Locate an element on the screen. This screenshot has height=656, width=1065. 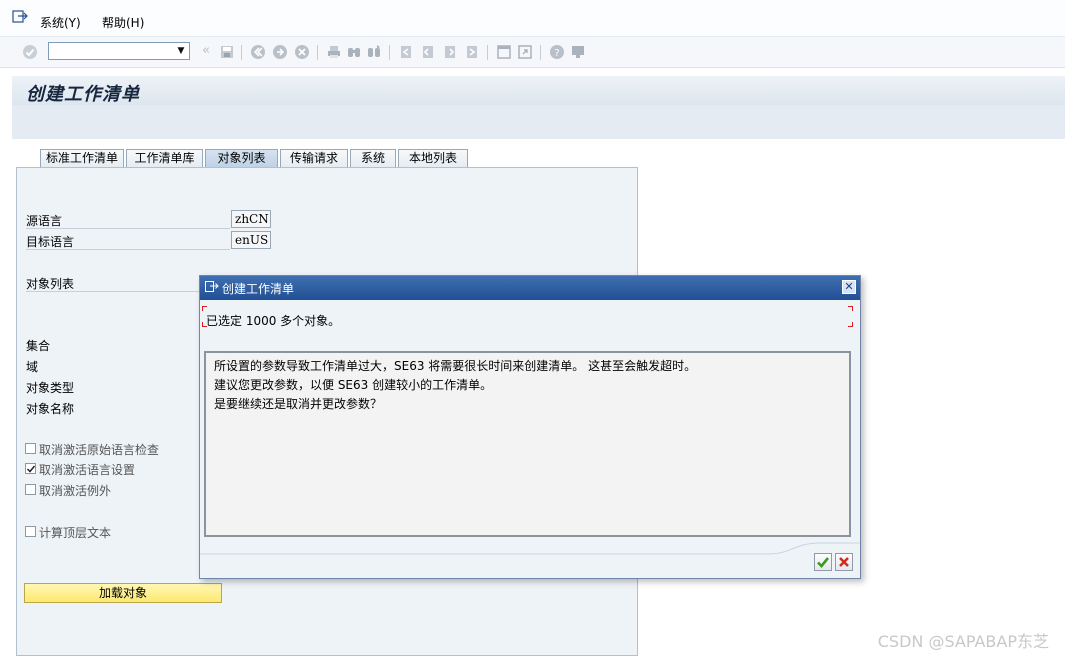
menu-bar: 系统(Y) 帮助(H) is located at coordinates (532, 18).